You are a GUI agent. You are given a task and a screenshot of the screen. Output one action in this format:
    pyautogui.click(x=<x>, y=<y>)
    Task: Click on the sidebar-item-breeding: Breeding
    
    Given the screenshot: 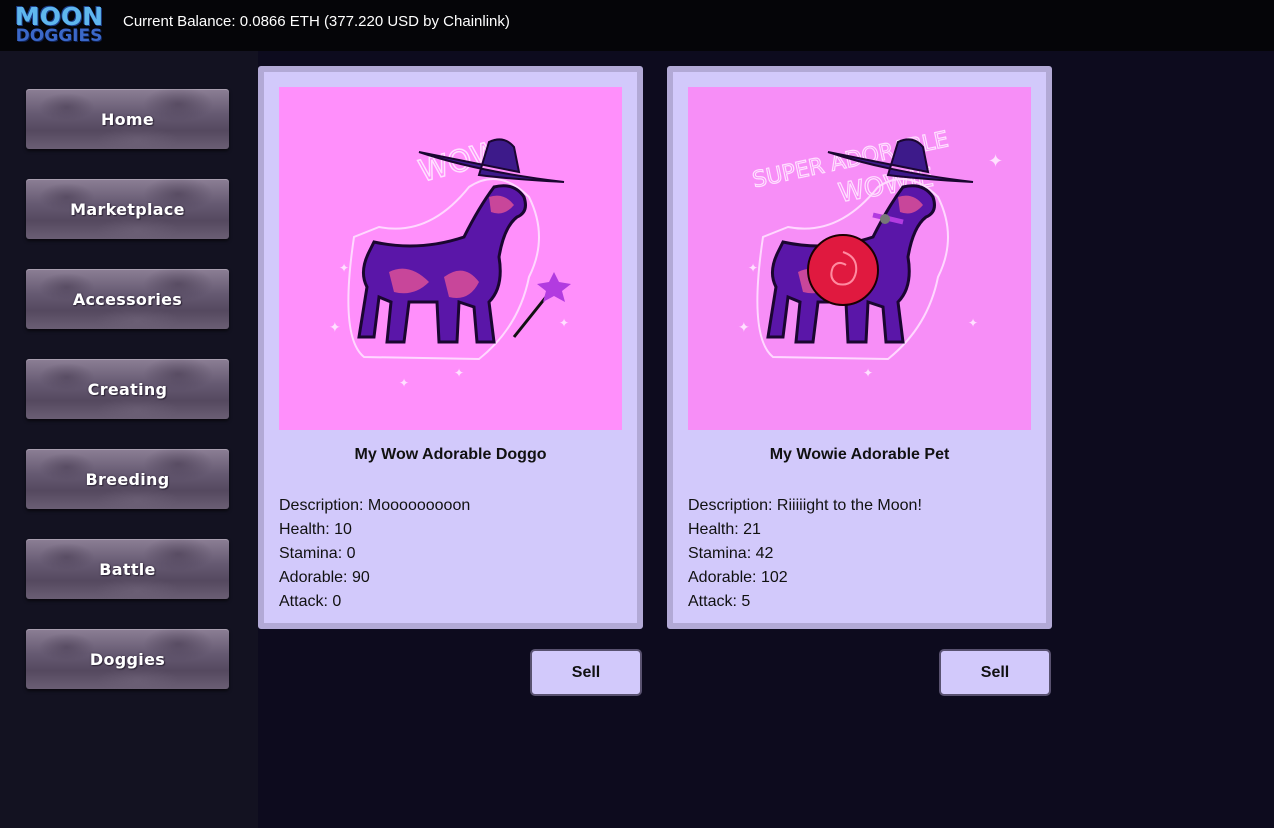 What is the action you would take?
    pyautogui.click(x=127, y=479)
    